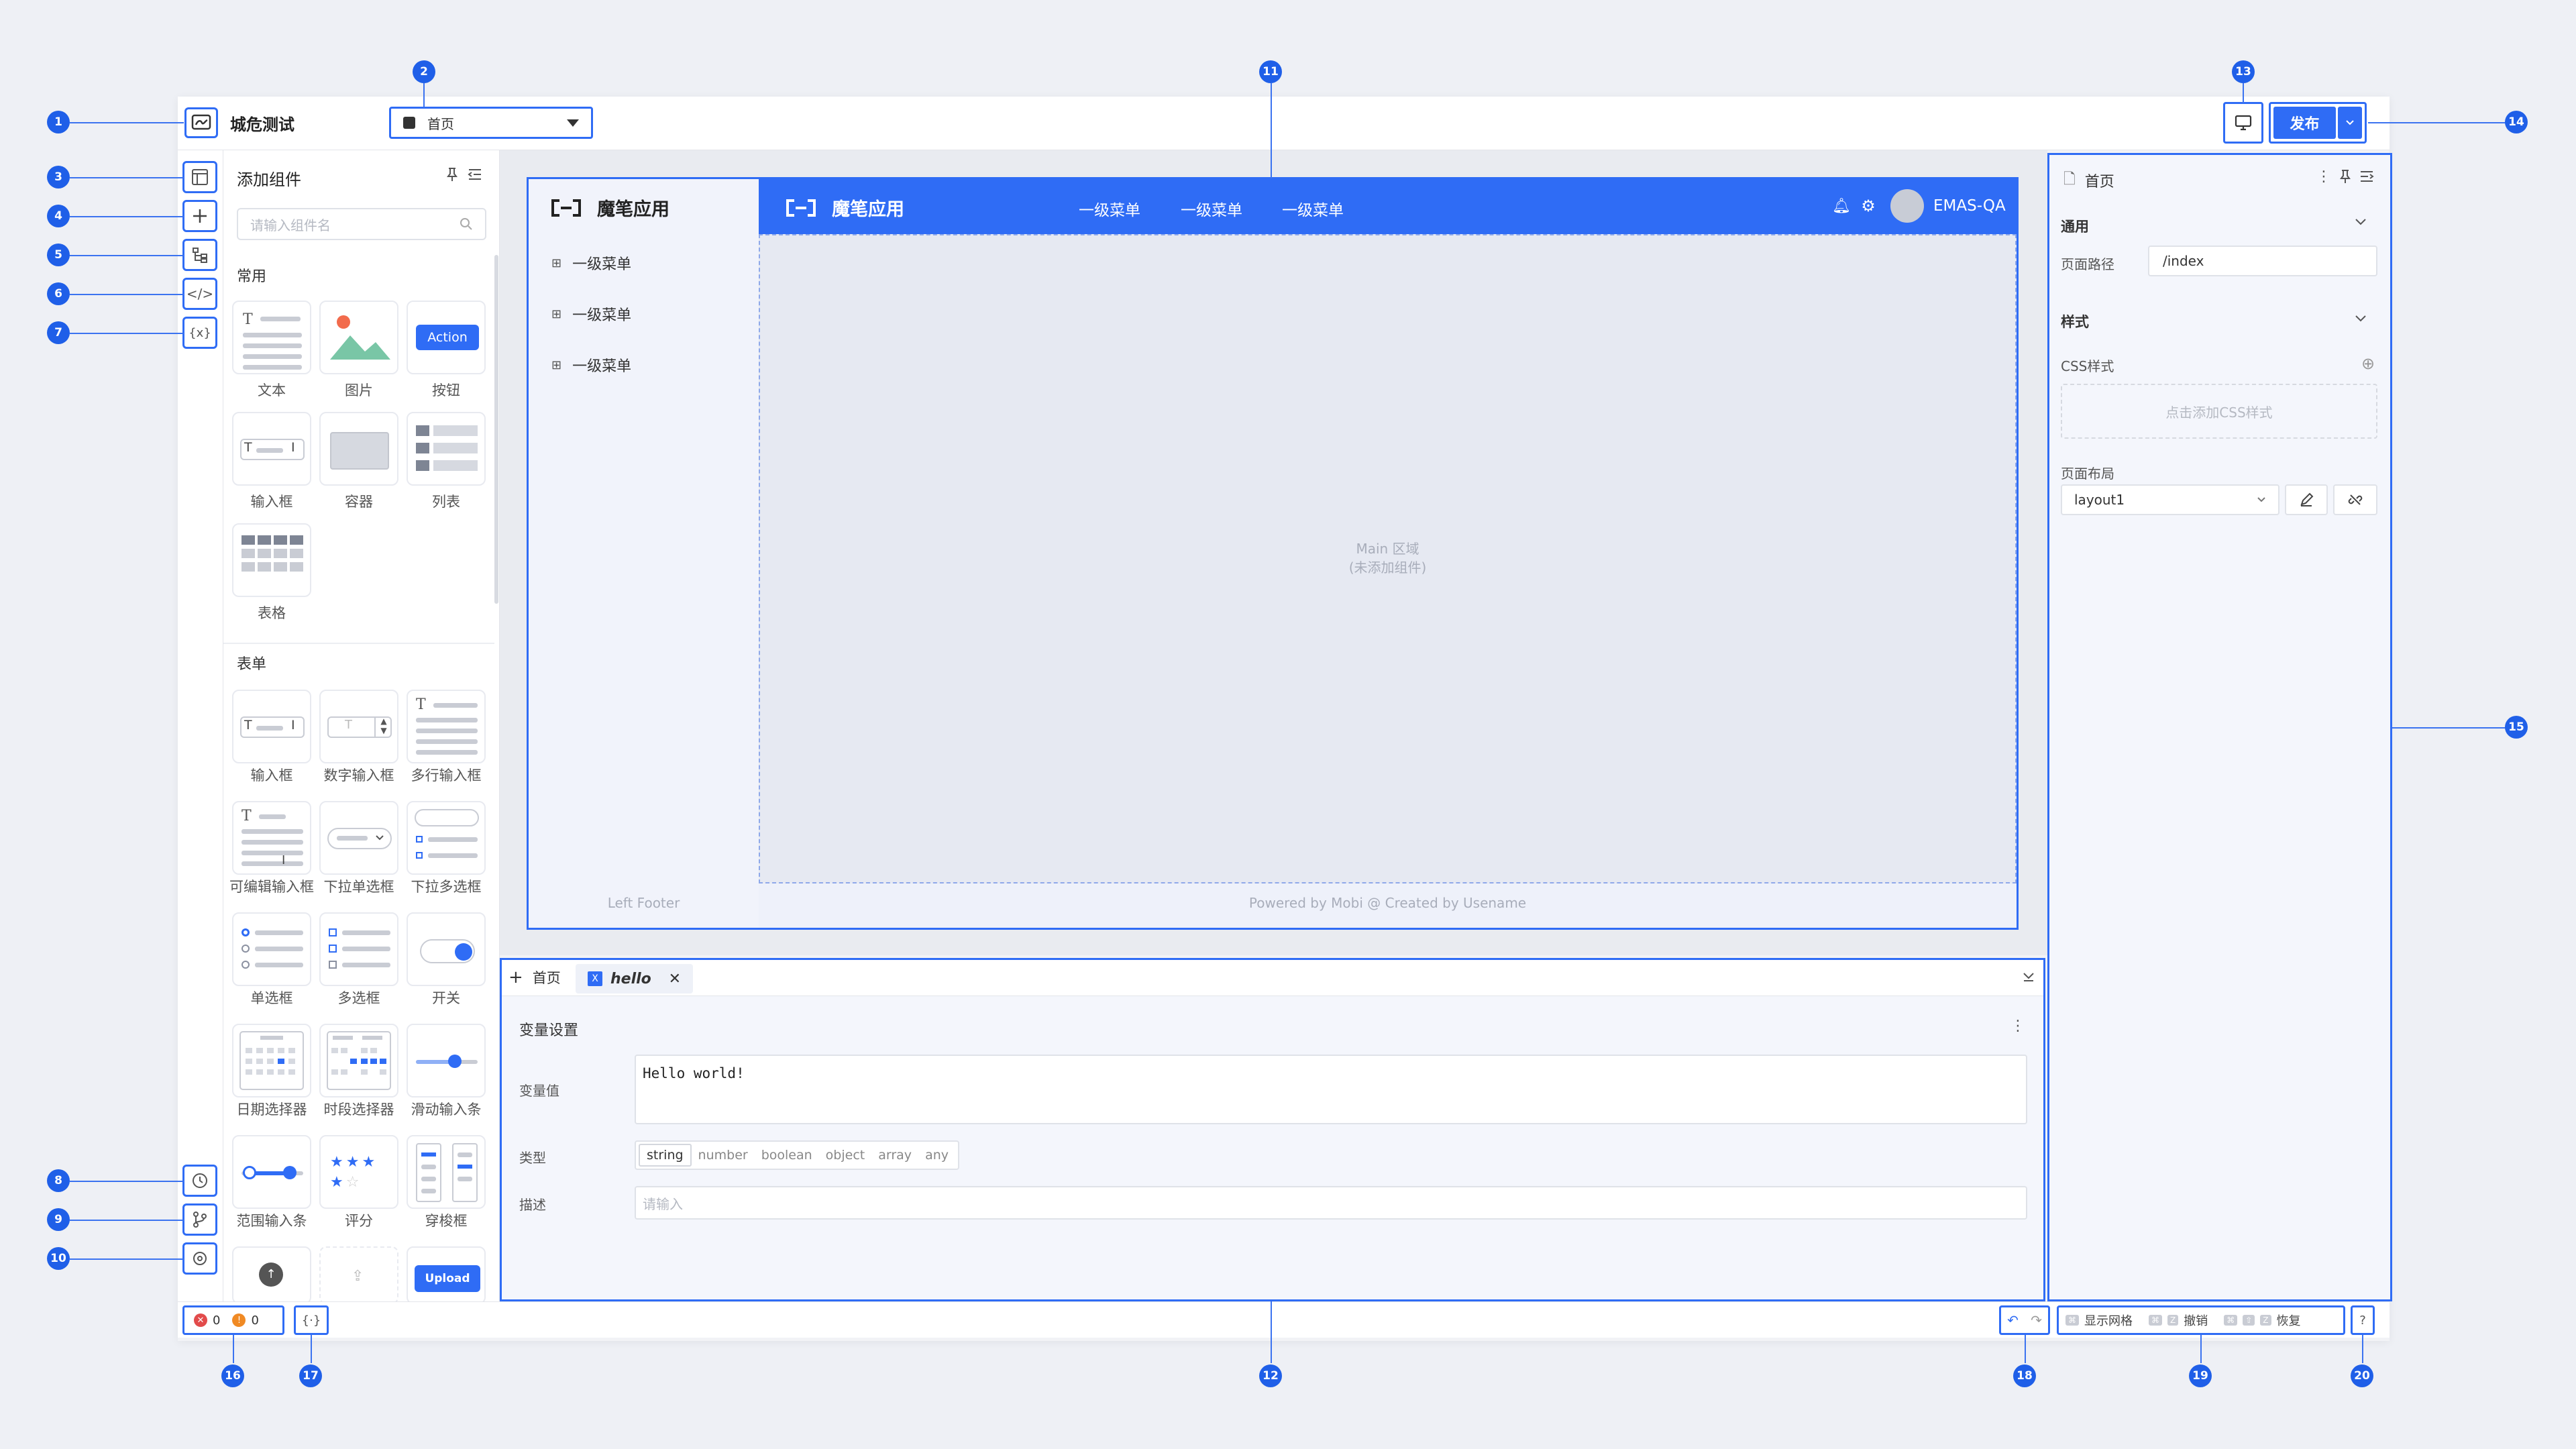 This screenshot has height=1449, width=2576. What do you see at coordinates (446, 1275) in the screenshot?
I see `tile-upload-button: Upload` at bounding box center [446, 1275].